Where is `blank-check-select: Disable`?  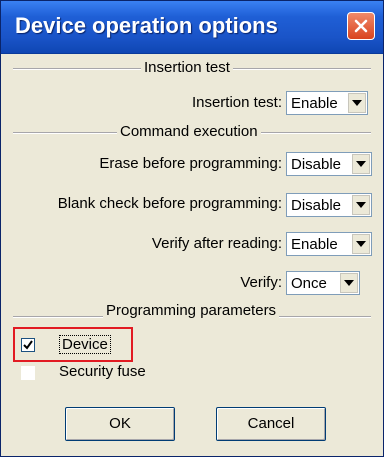
blank-check-select: Disable is located at coordinates (329, 205).